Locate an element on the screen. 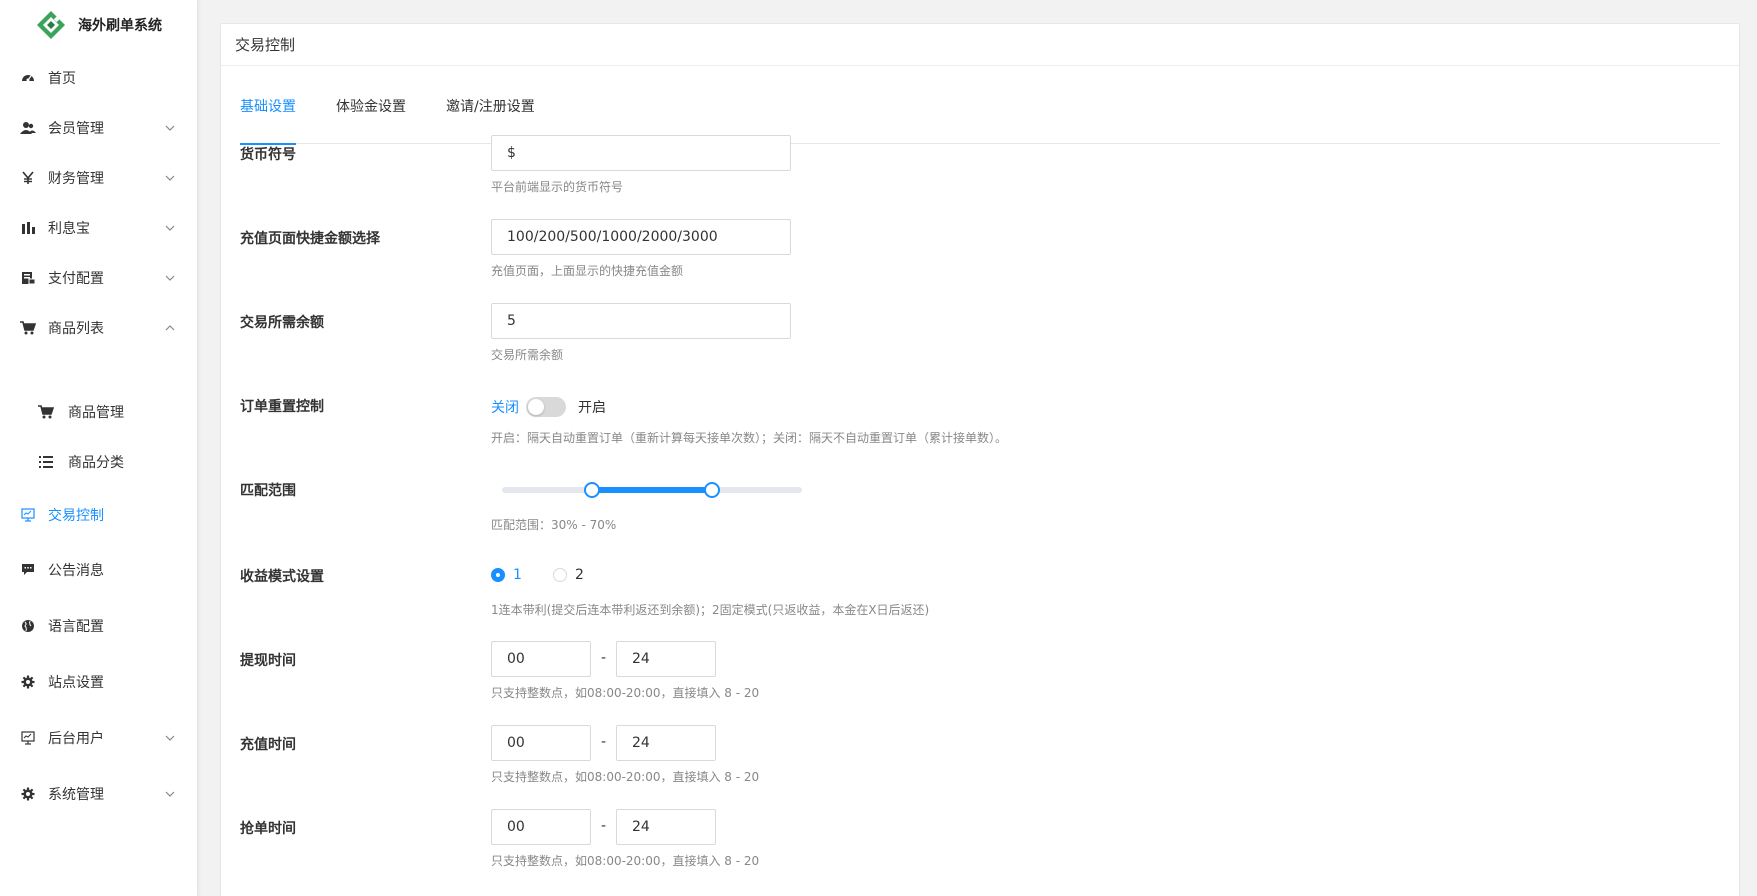 The image size is (1757, 896). order-reset-label: 订单重置控制 is located at coordinates (282, 407).